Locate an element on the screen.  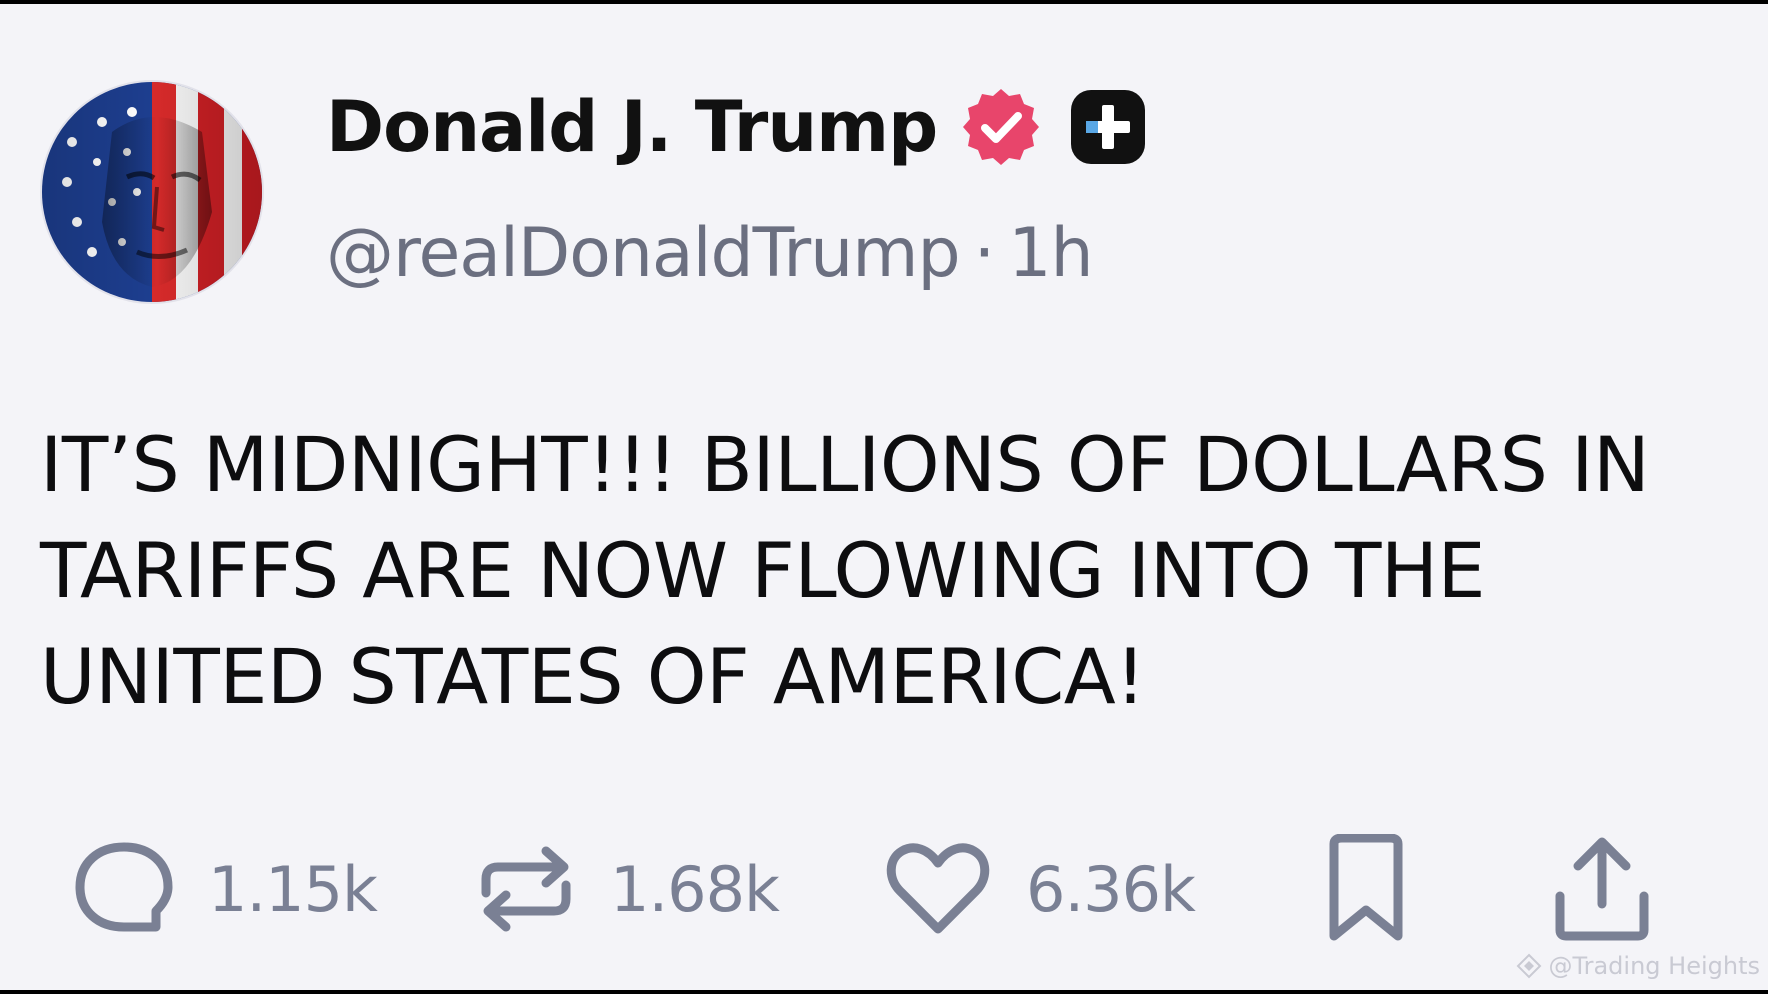
bookmark-icon is located at coordinates (1366, 887).